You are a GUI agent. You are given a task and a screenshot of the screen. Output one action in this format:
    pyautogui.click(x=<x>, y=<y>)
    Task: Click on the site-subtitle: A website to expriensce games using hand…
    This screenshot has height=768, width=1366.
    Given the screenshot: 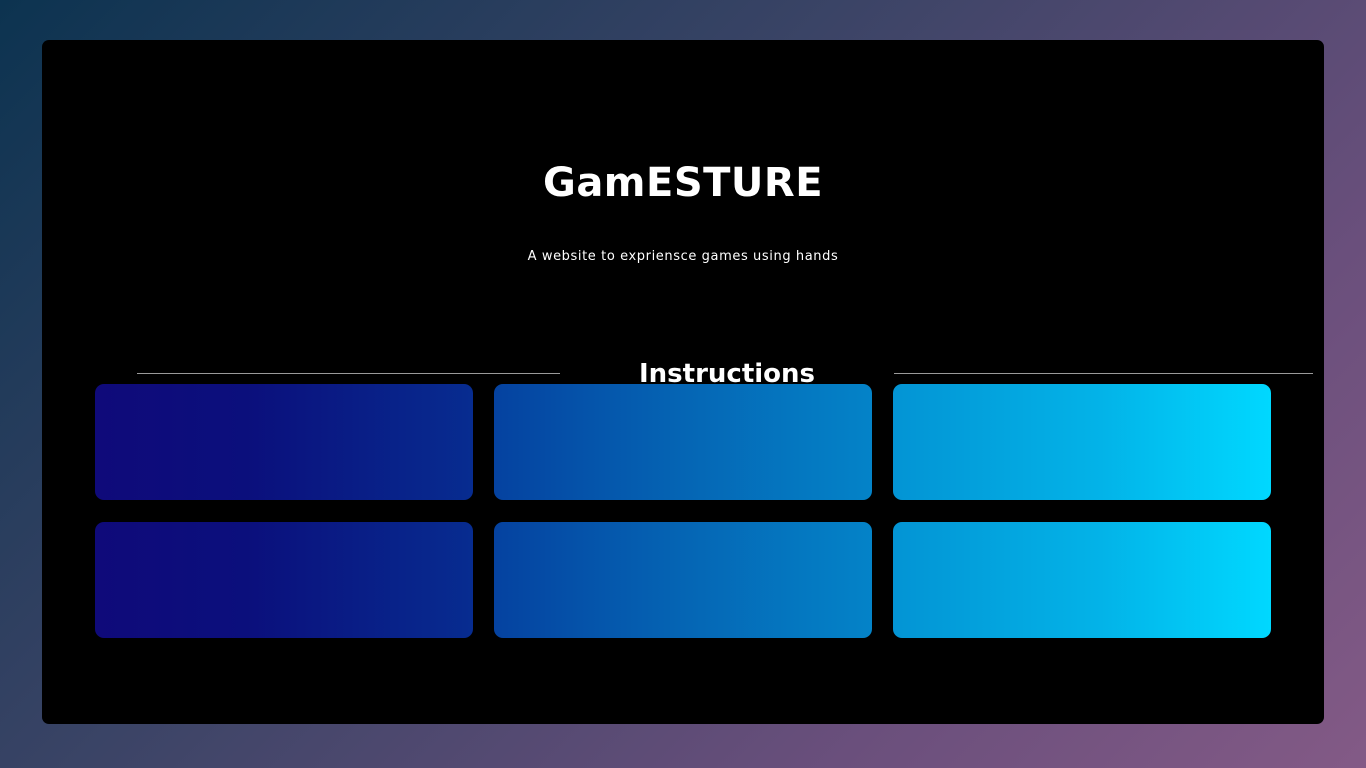 What is the action you would take?
    pyautogui.click(x=683, y=256)
    